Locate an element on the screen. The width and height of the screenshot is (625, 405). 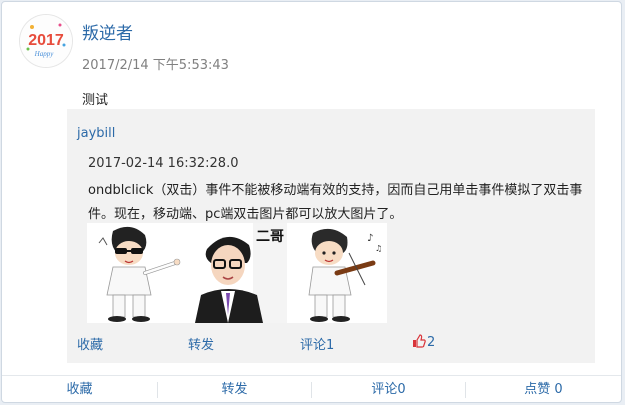
cartoon-singer-image is located at coordinates (137, 273).